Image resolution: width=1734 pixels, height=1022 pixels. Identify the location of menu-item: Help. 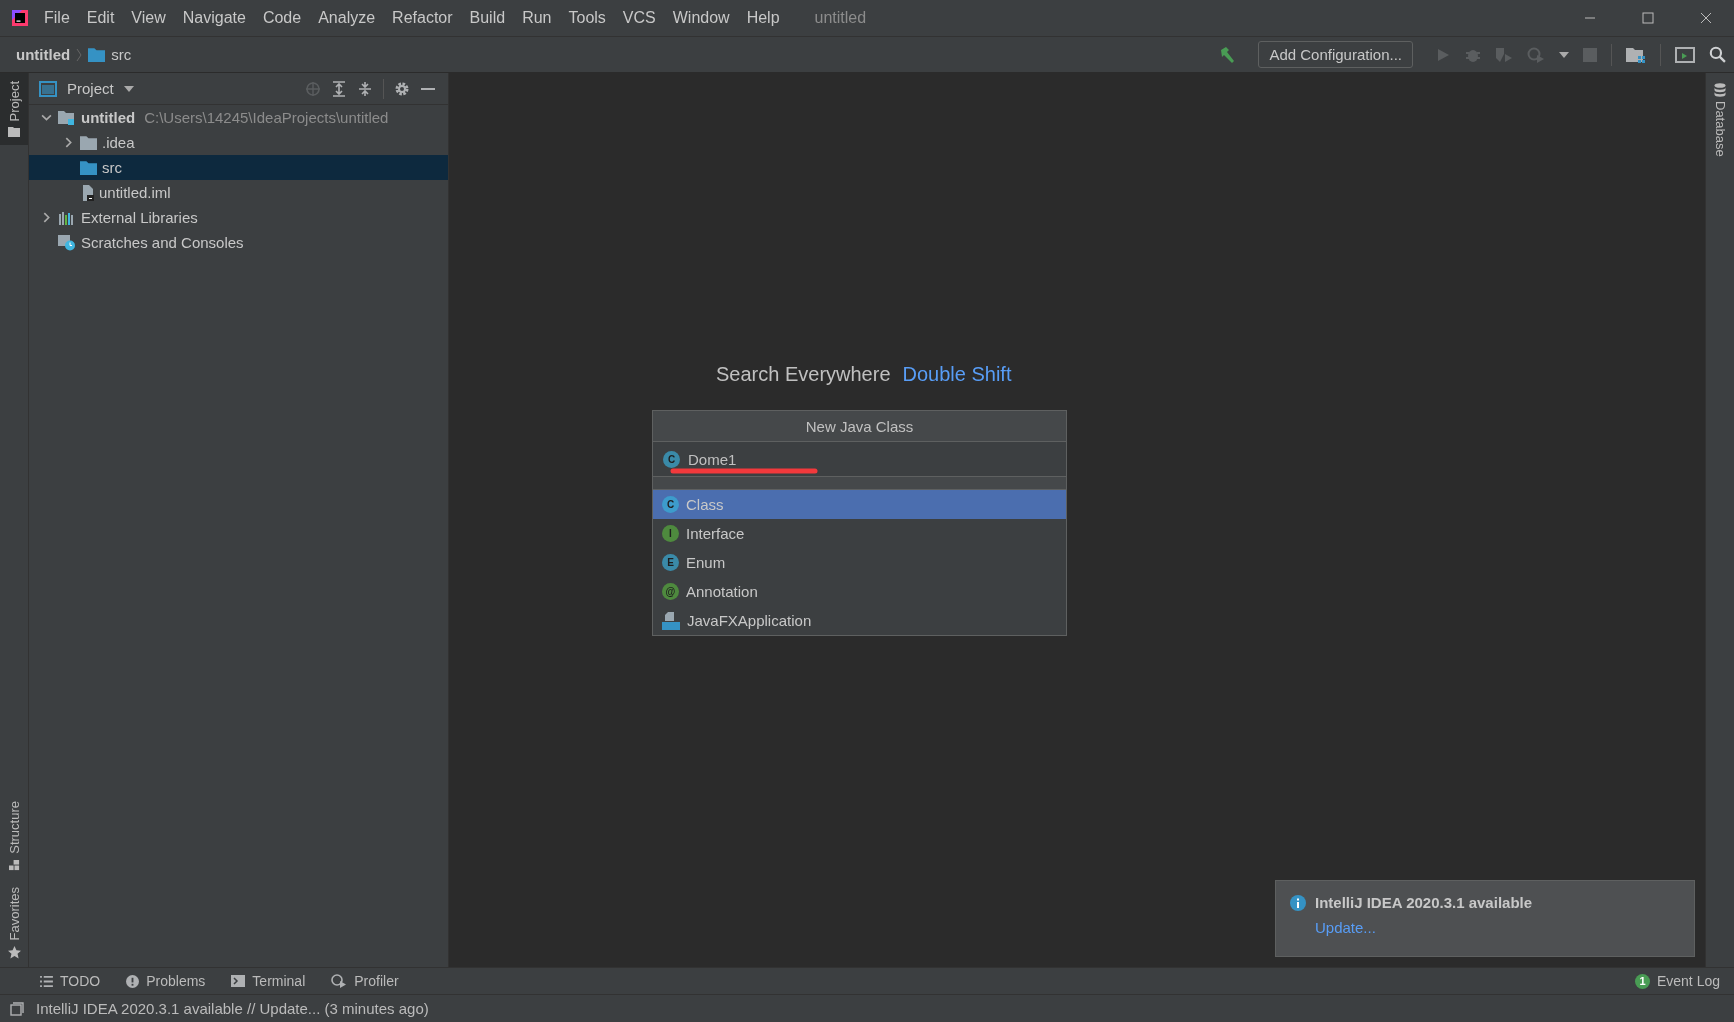
(763, 18).